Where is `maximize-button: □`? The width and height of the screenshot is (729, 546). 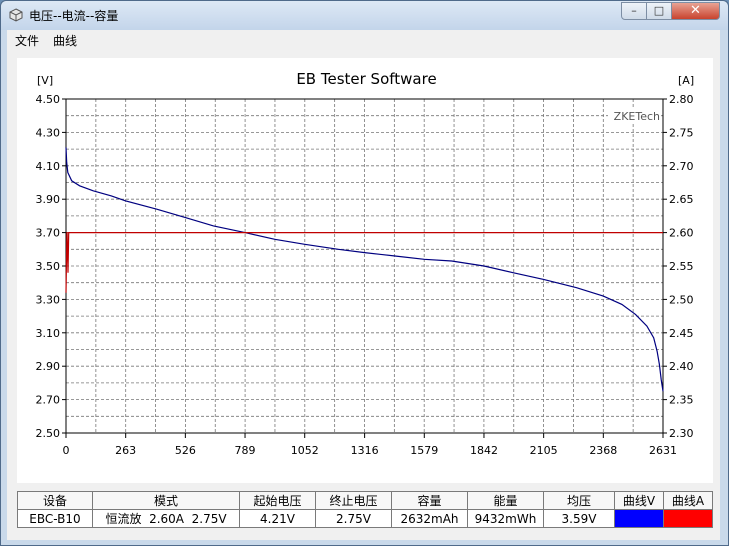
maximize-button: □ is located at coordinates (659, 11).